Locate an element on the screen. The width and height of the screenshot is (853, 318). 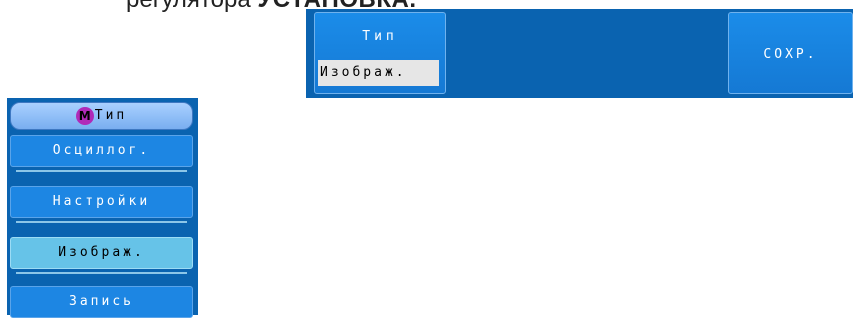
save-softkey-label: СОХР. is located at coordinates (790, 54).